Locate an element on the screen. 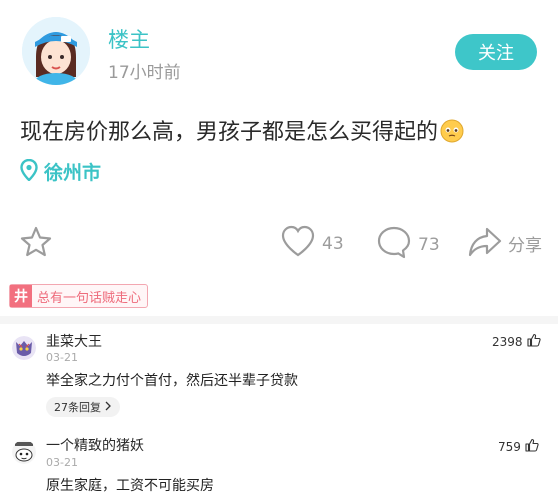 The height and width of the screenshot is (496, 558). comment-like-button: 2398 is located at coordinates (516, 341).